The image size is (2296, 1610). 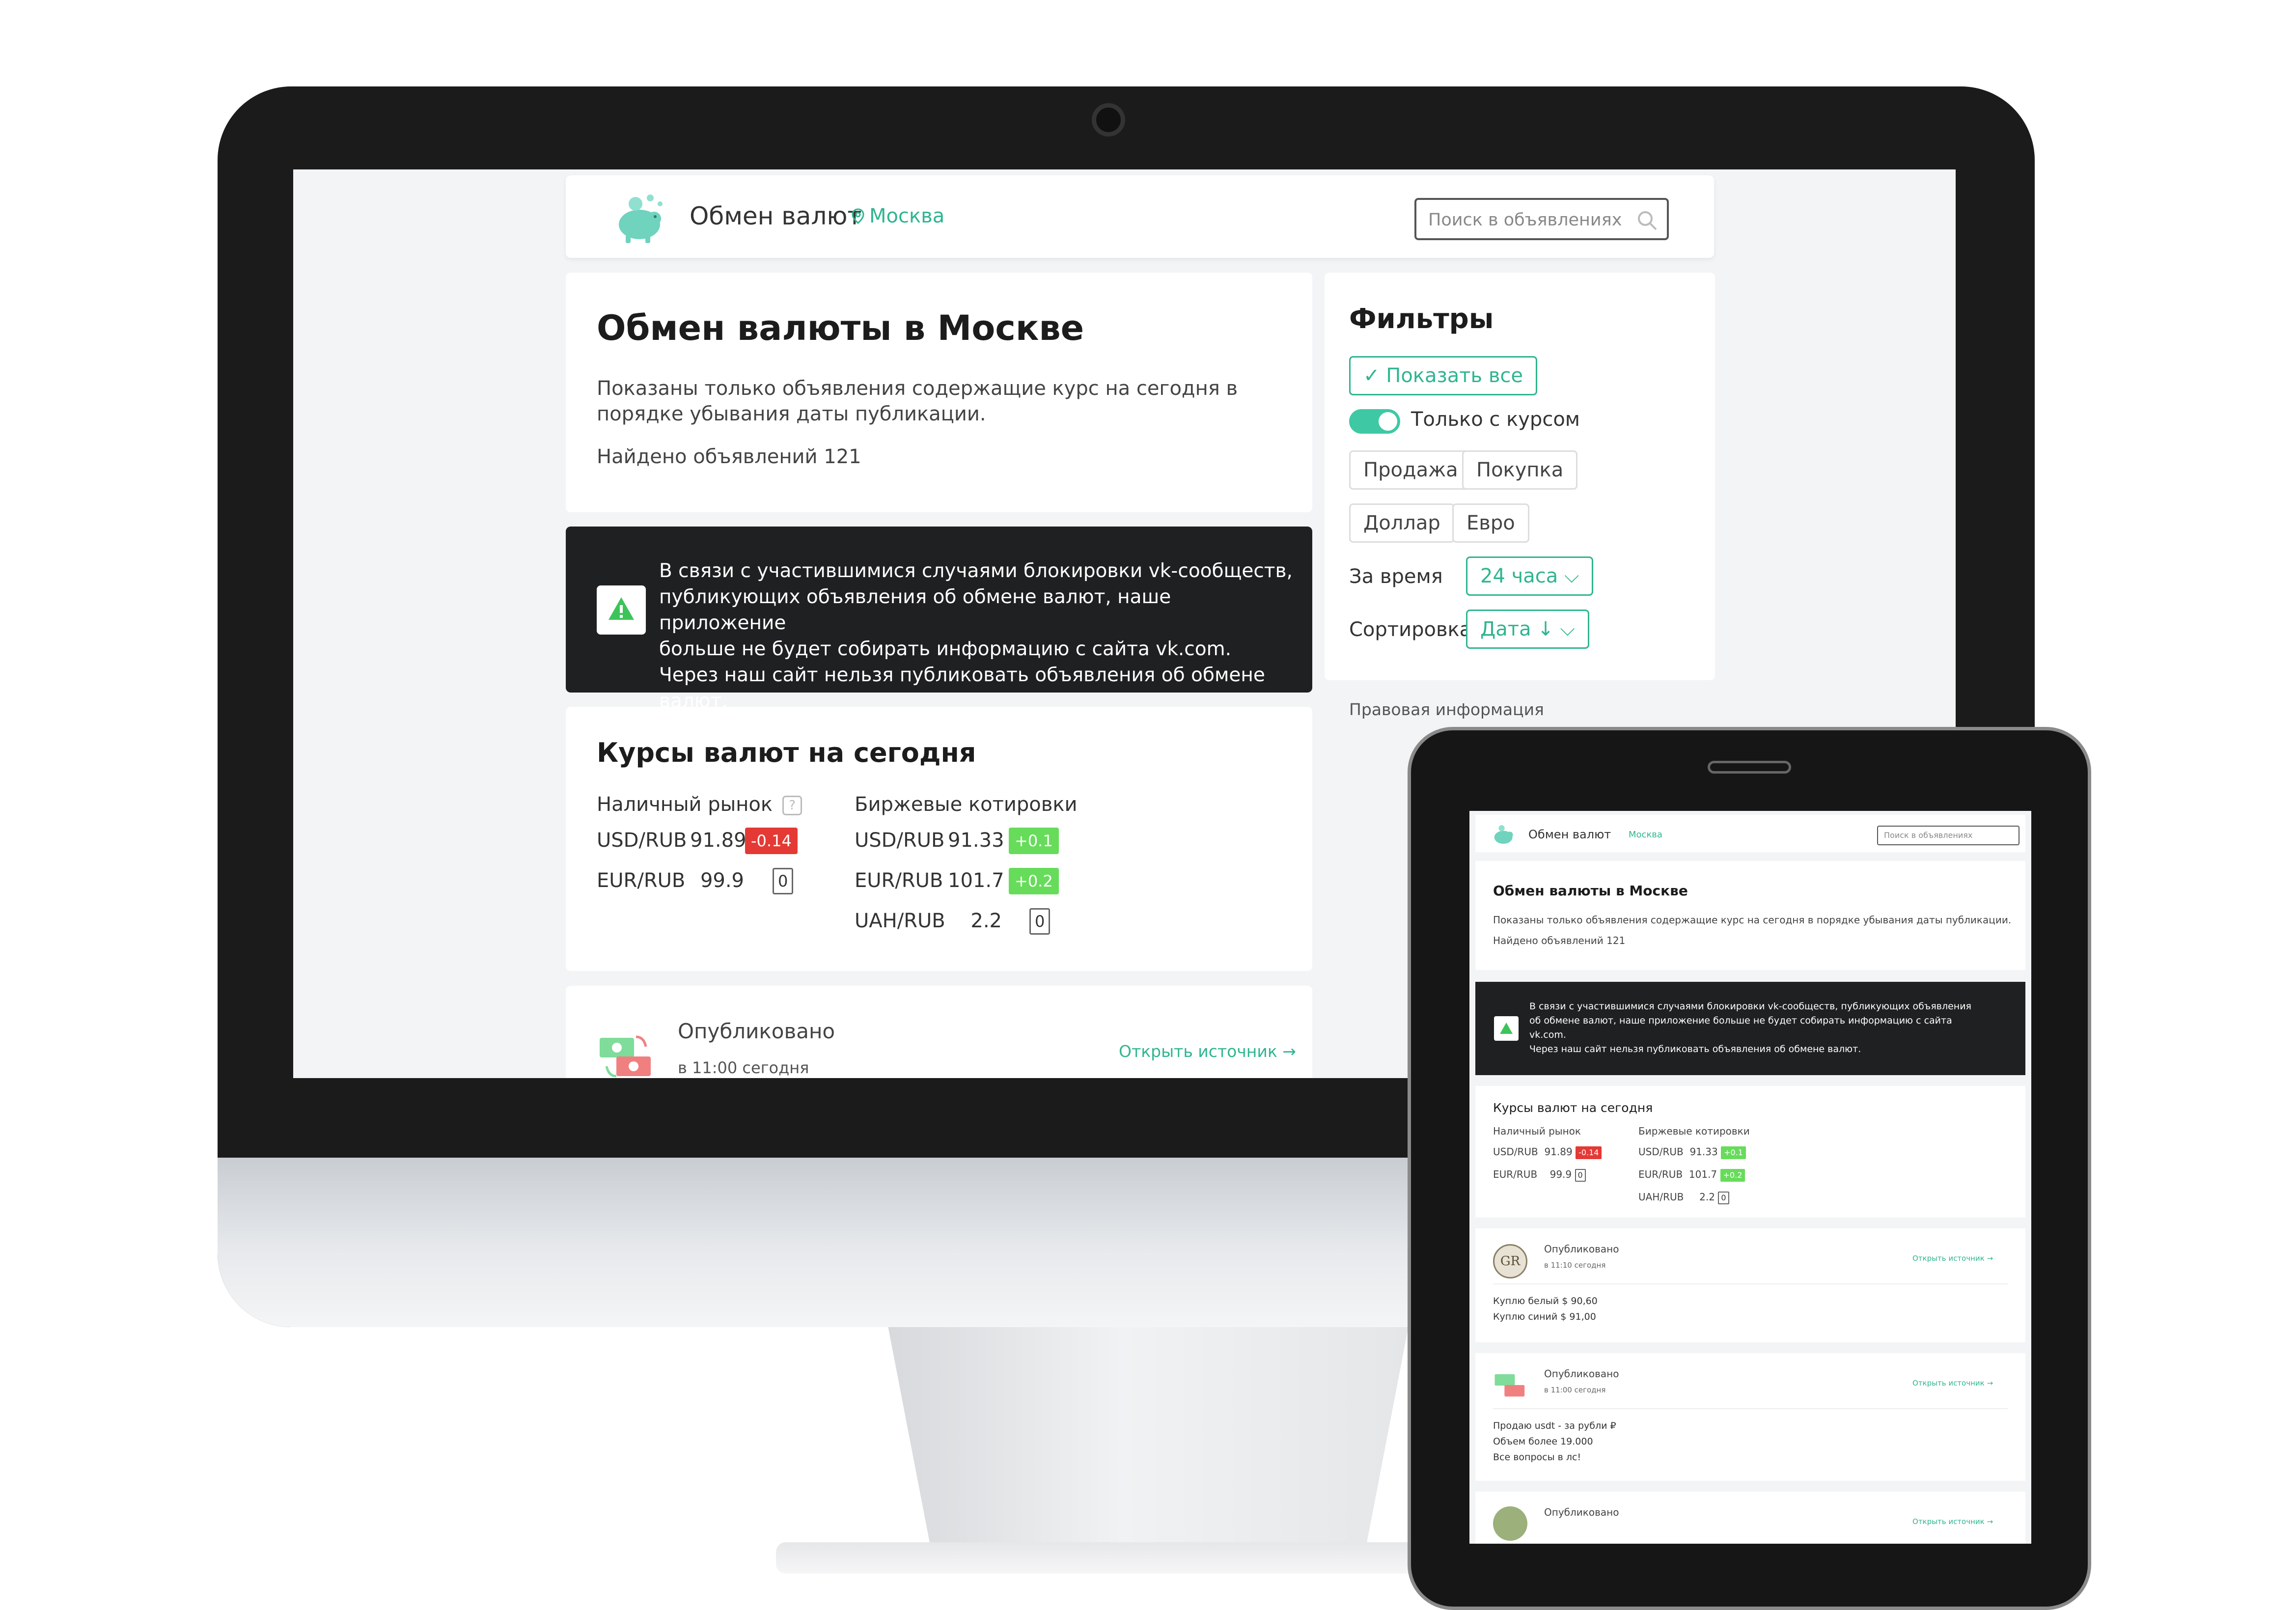 I want to click on search-input, so click(x=1531, y=220).